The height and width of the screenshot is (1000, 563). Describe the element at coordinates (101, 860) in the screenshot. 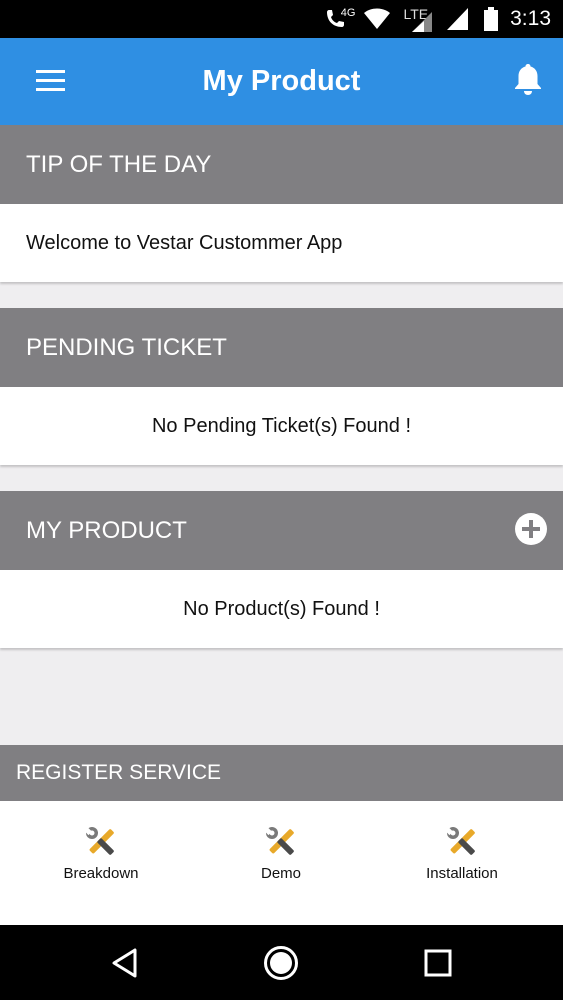

I see `breakdown-button: Breakdown` at that location.